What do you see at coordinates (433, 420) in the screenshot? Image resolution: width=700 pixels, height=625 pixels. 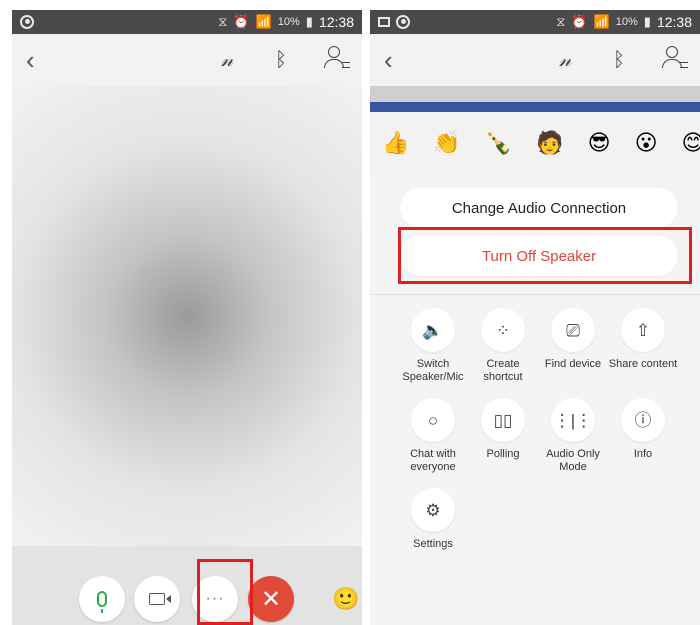 I see `chat-icon: ○` at bounding box center [433, 420].